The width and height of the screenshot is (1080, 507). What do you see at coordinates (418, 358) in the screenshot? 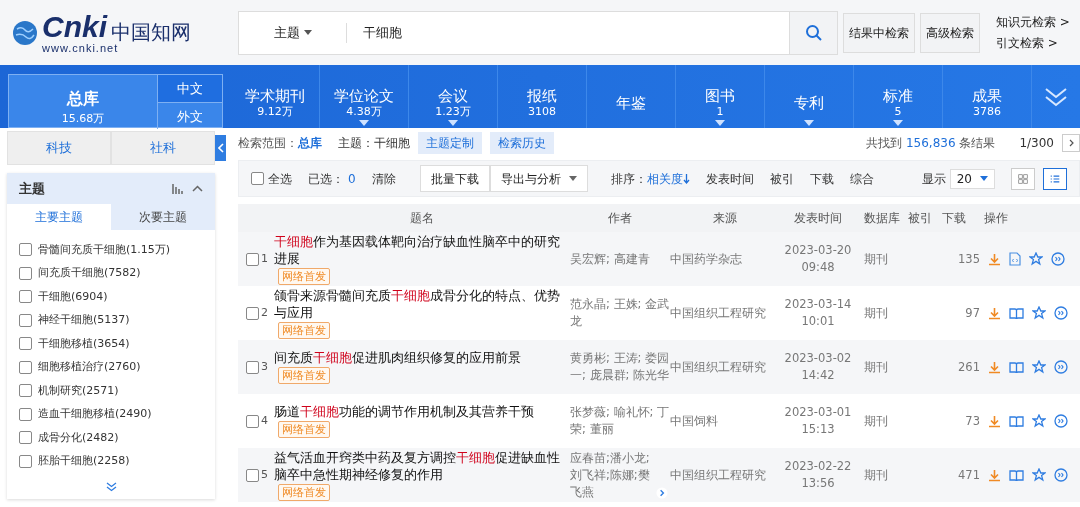
I see `article-title-link: 间充质干细胞促进肌肉组织修复的应用前景` at bounding box center [418, 358].